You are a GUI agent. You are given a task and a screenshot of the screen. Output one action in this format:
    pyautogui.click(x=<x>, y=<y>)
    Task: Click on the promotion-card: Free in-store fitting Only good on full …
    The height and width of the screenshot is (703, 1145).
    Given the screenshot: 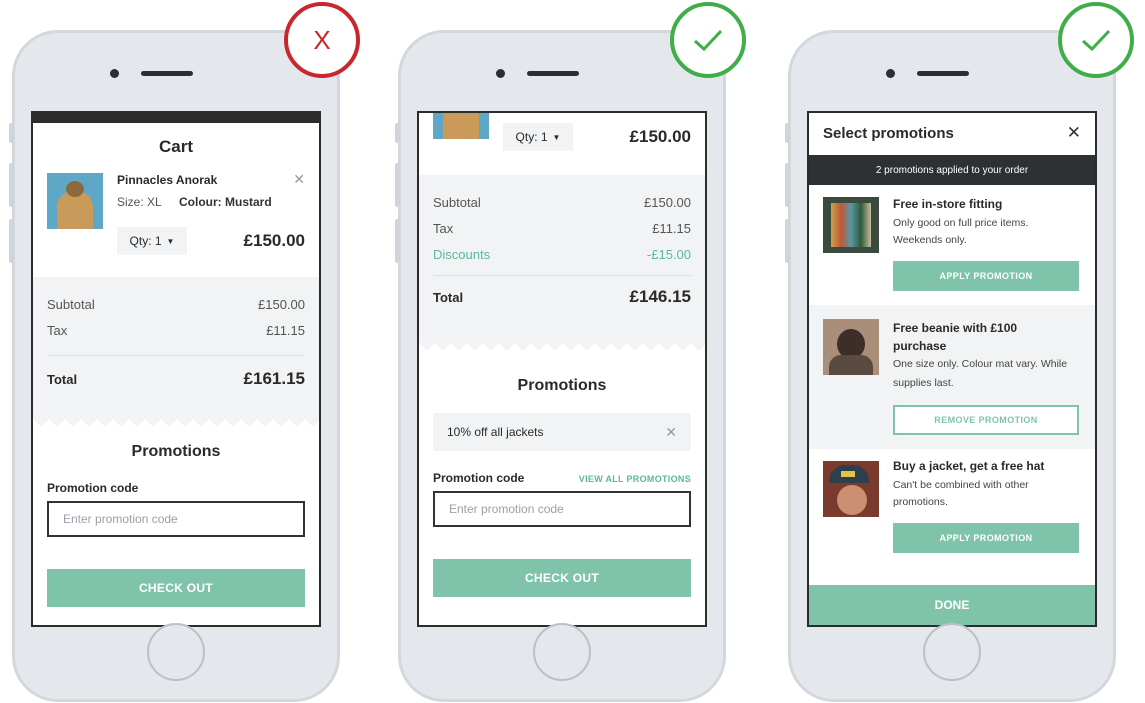 What is the action you would take?
    pyautogui.click(x=952, y=245)
    